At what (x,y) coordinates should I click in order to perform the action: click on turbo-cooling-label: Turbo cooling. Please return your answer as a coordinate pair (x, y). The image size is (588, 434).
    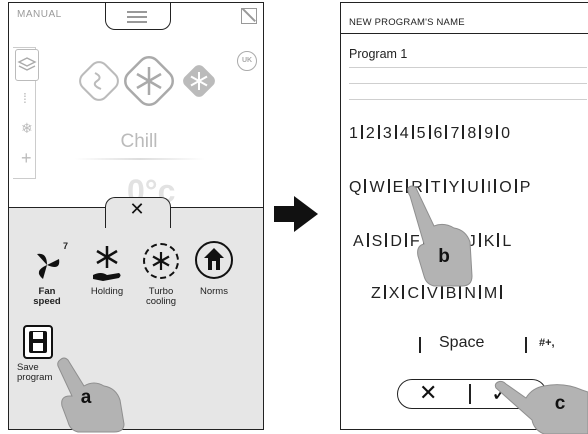
    Looking at the image, I should click on (161, 297).